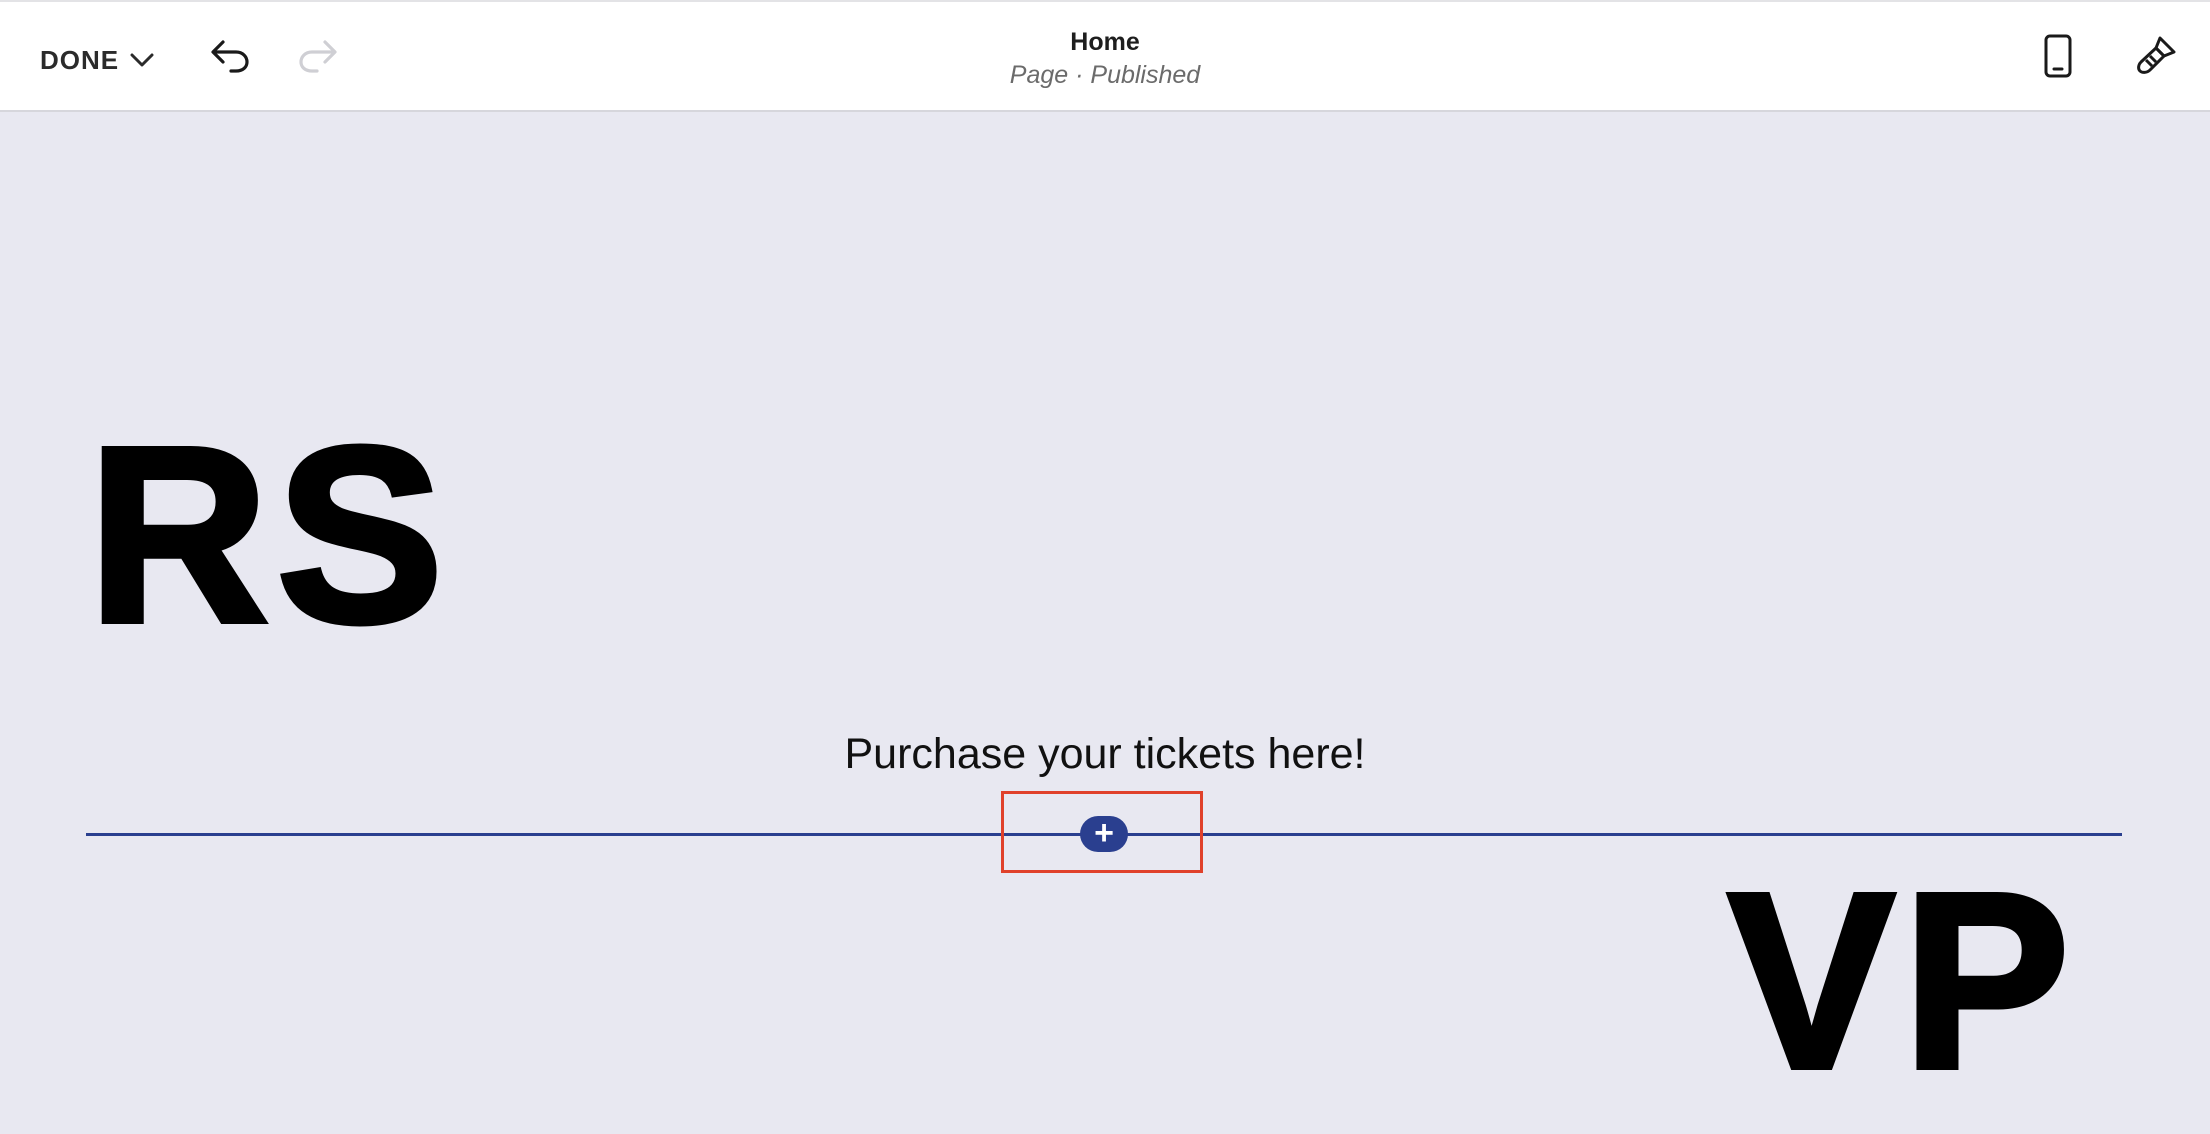 This screenshot has width=2210, height=1134. I want to click on left-heading: RS, so click(268, 535).